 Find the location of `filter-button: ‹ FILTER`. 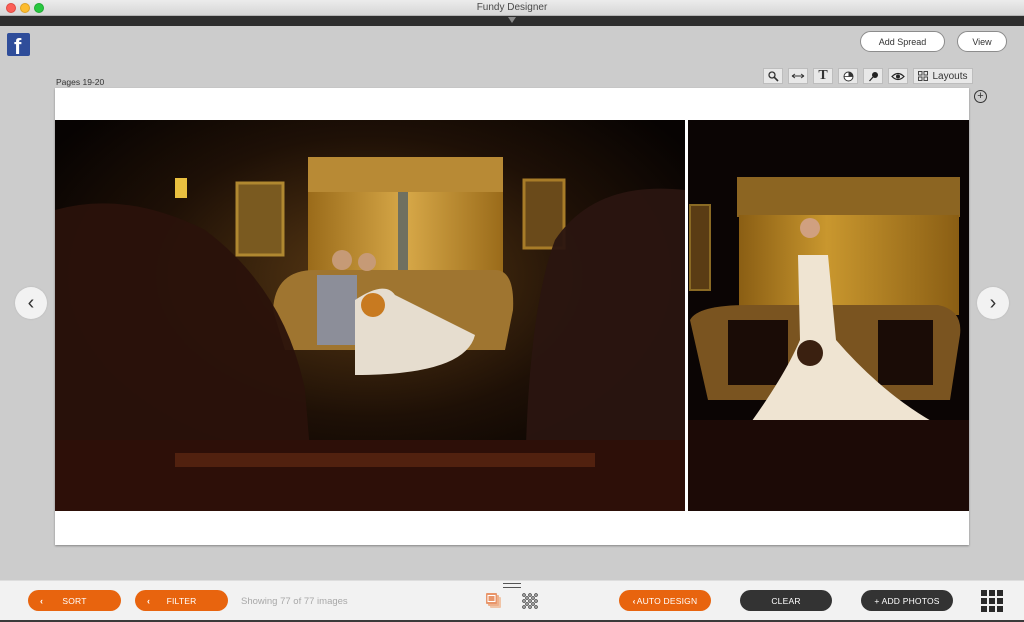

filter-button: ‹ FILTER is located at coordinates (181, 600).